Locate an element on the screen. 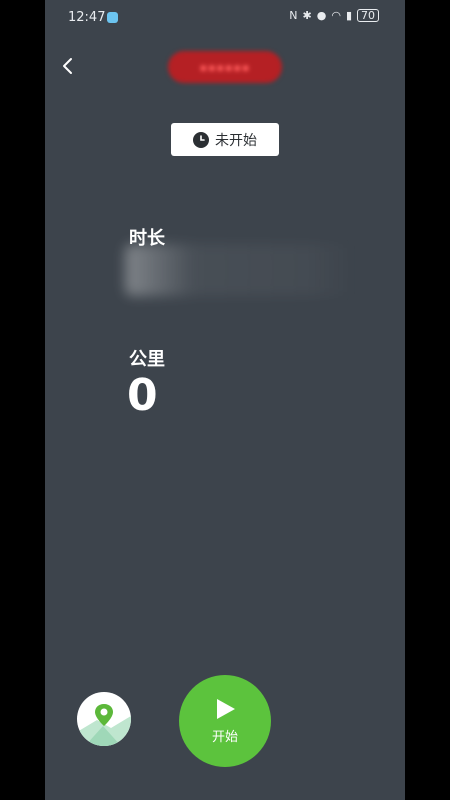  chevron-left-icon is located at coordinates (67, 66).